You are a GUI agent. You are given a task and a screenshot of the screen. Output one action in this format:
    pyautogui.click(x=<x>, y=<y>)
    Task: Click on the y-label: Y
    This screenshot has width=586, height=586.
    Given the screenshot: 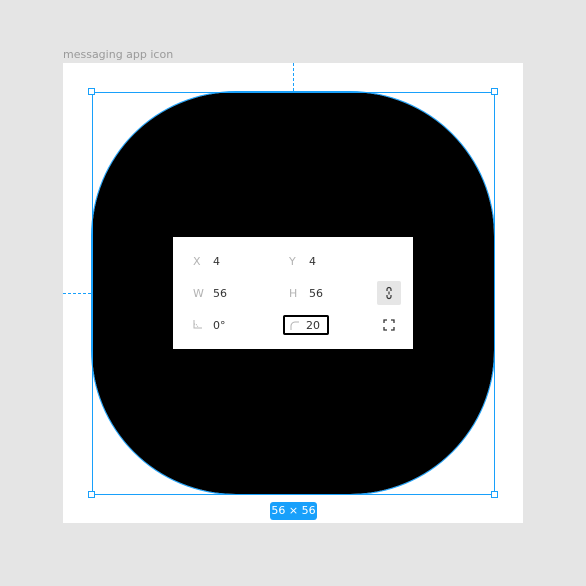 What is the action you would take?
    pyautogui.click(x=292, y=261)
    